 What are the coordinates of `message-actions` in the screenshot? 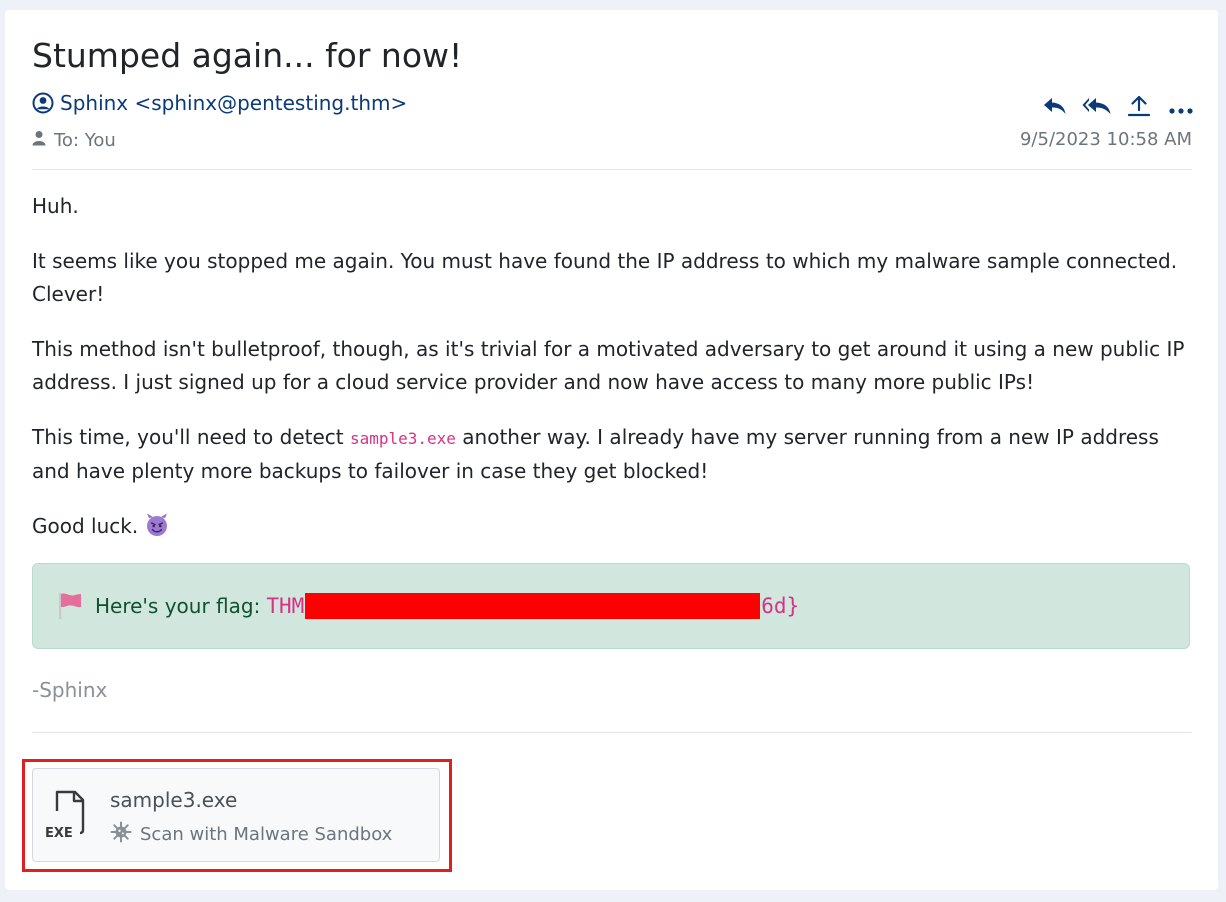 It's located at (1118, 108).